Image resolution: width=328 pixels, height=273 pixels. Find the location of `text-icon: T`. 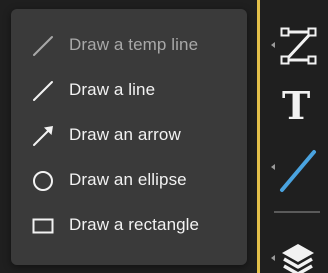

text-icon: T is located at coordinates (296, 105).